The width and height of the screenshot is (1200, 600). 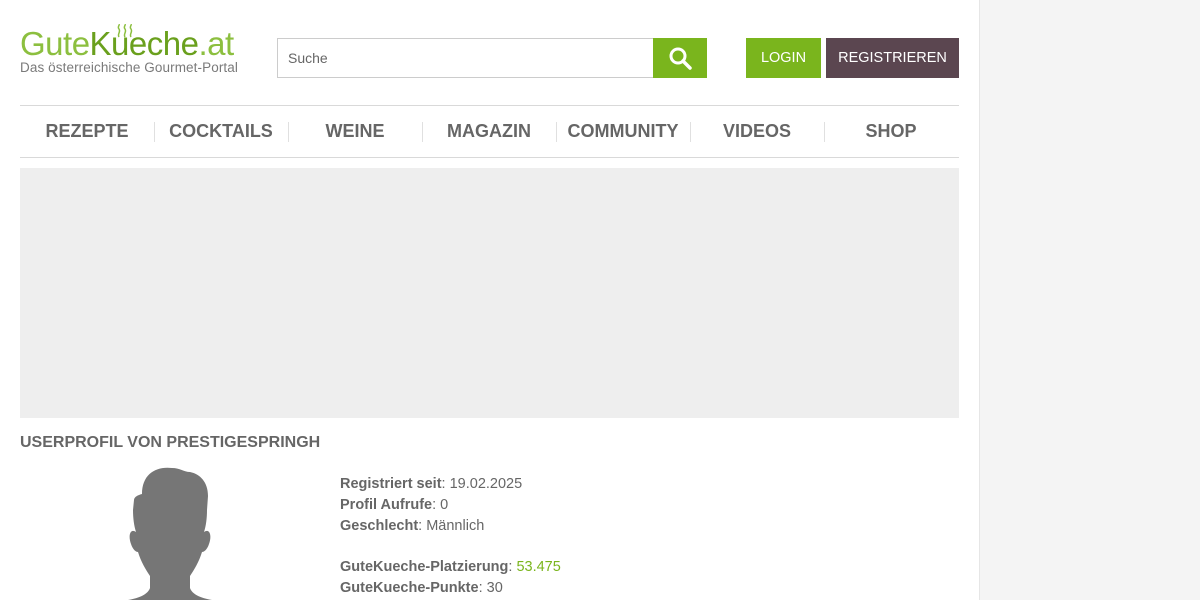 I want to click on rank-label: GuteKueche-Platzierung, so click(x=424, y=567).